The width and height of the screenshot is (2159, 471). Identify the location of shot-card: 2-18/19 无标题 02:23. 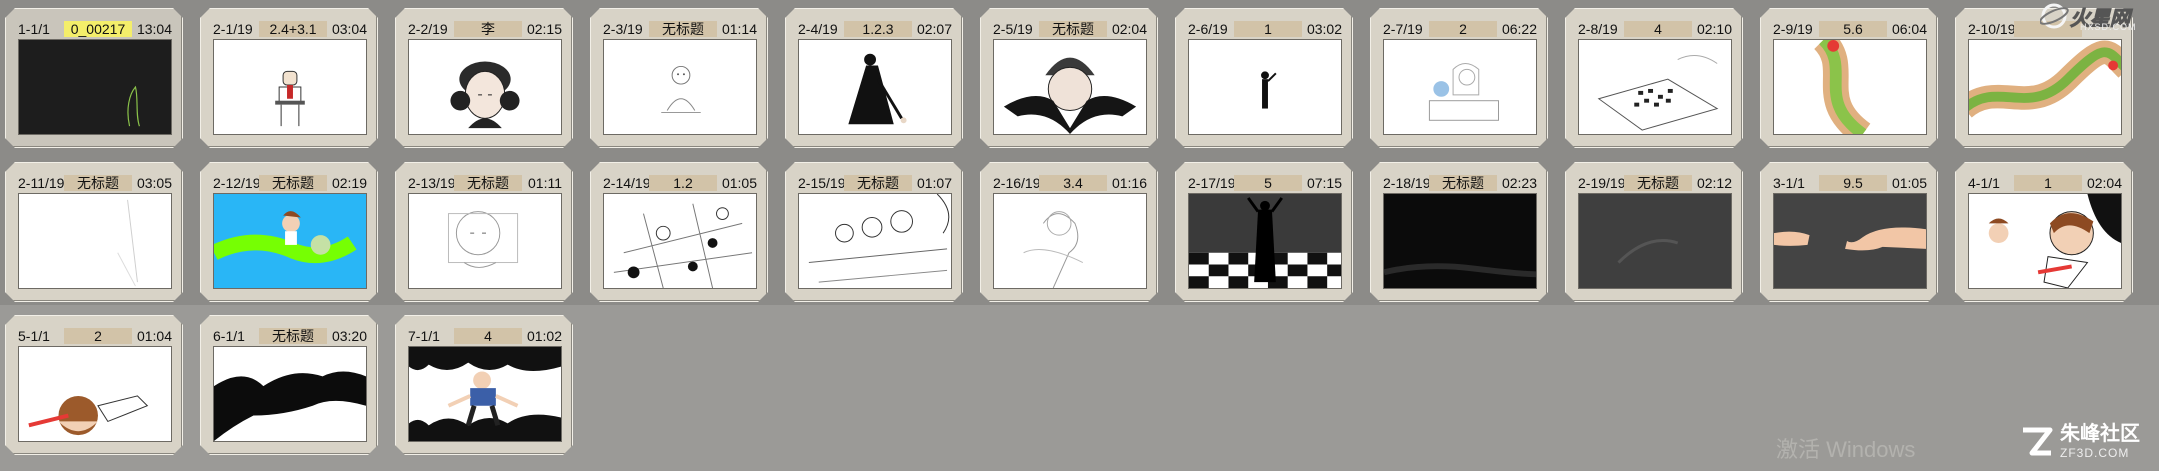
(1459, 232).